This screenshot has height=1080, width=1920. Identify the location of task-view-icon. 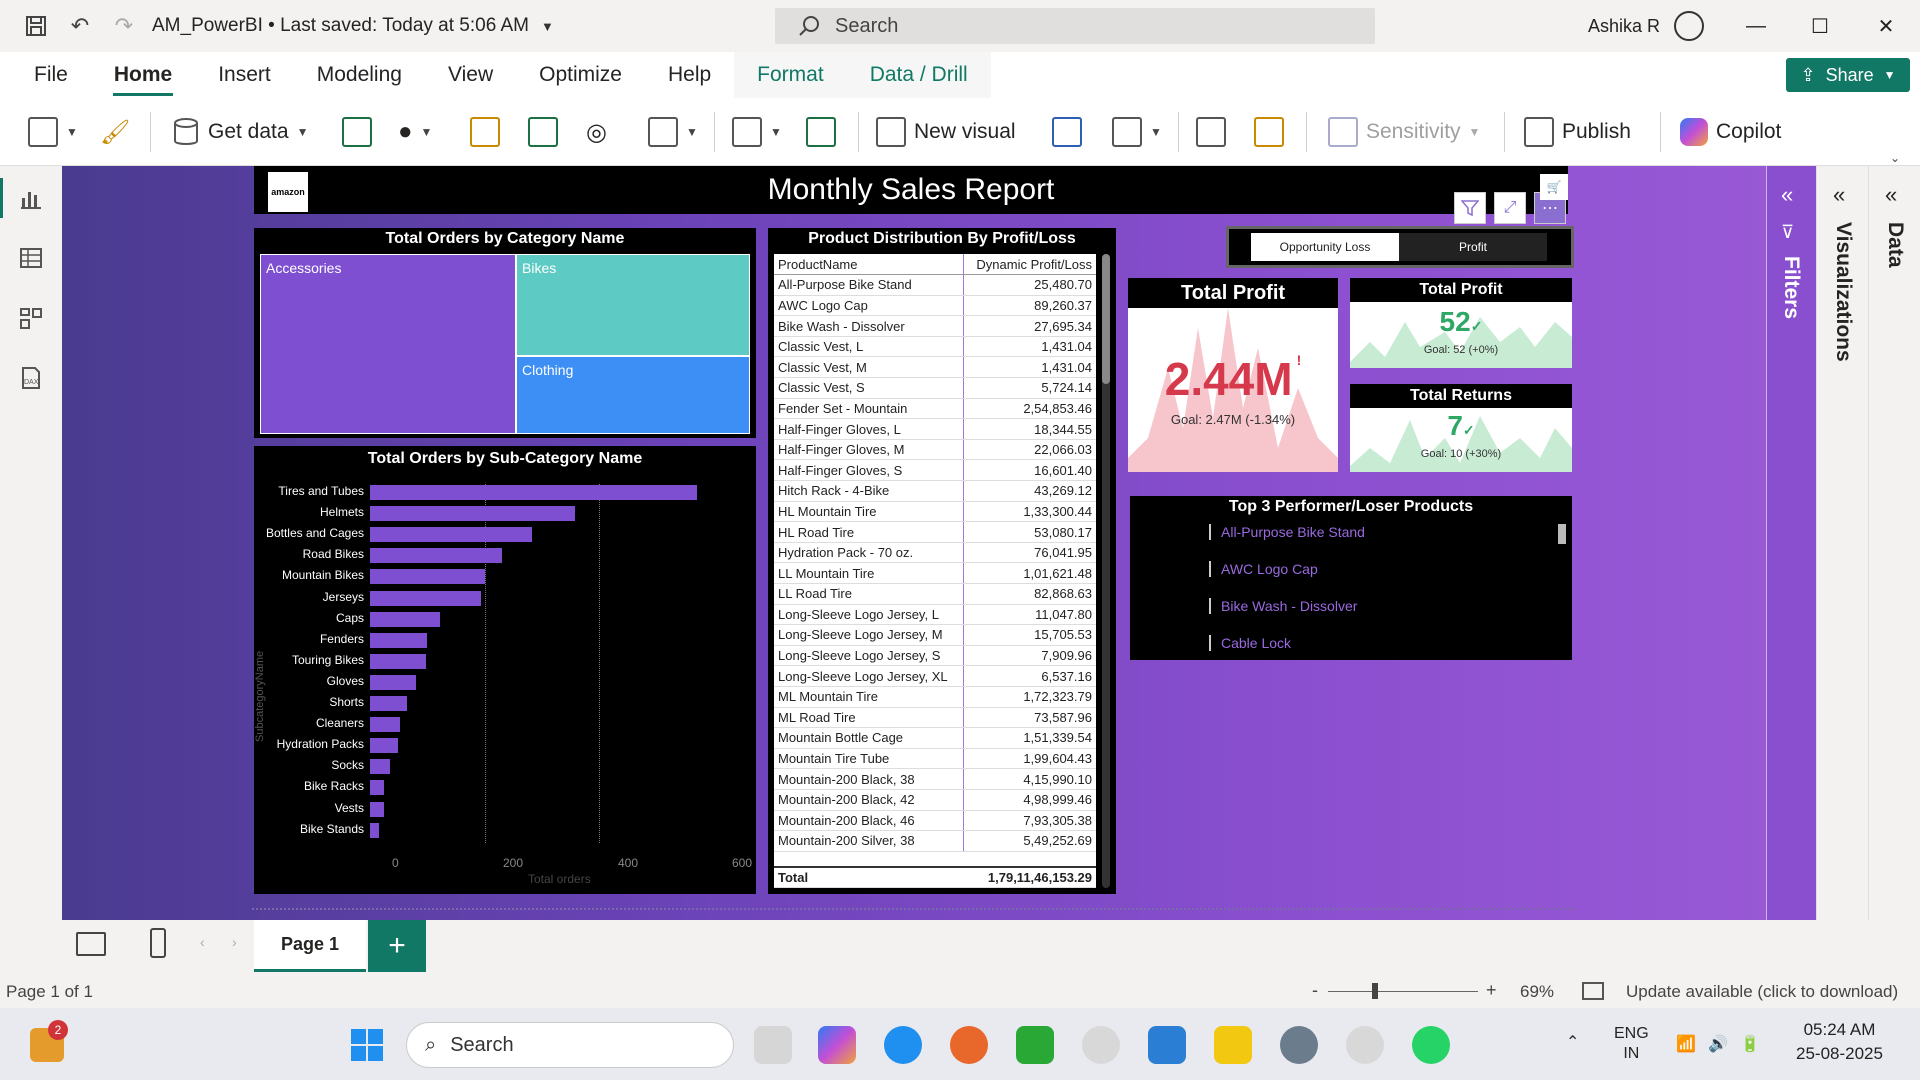
(773, 1045).